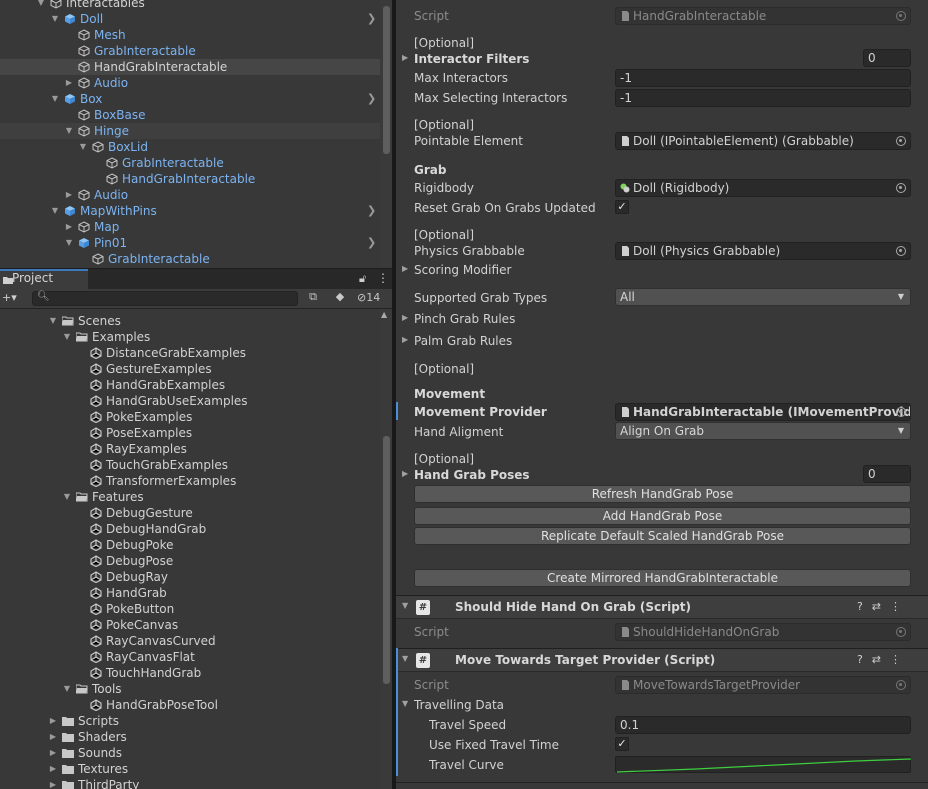 Image resolution: width=928 pixels, height=789 pixels. I want to click on hierarchy-scrollbar-thumb, so click(386, 80).